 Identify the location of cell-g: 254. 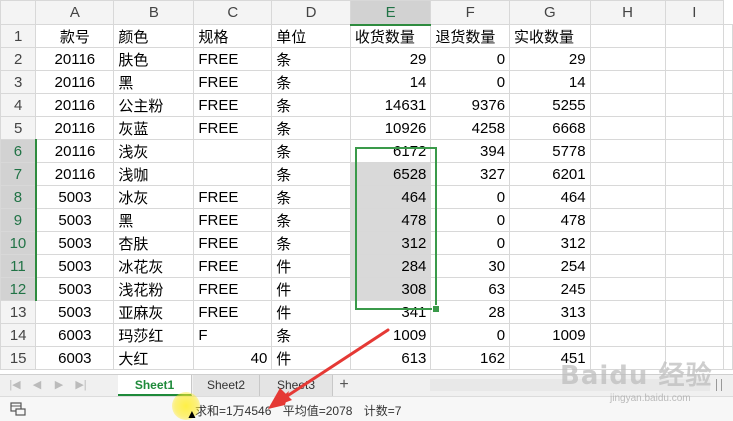
(550, 266).